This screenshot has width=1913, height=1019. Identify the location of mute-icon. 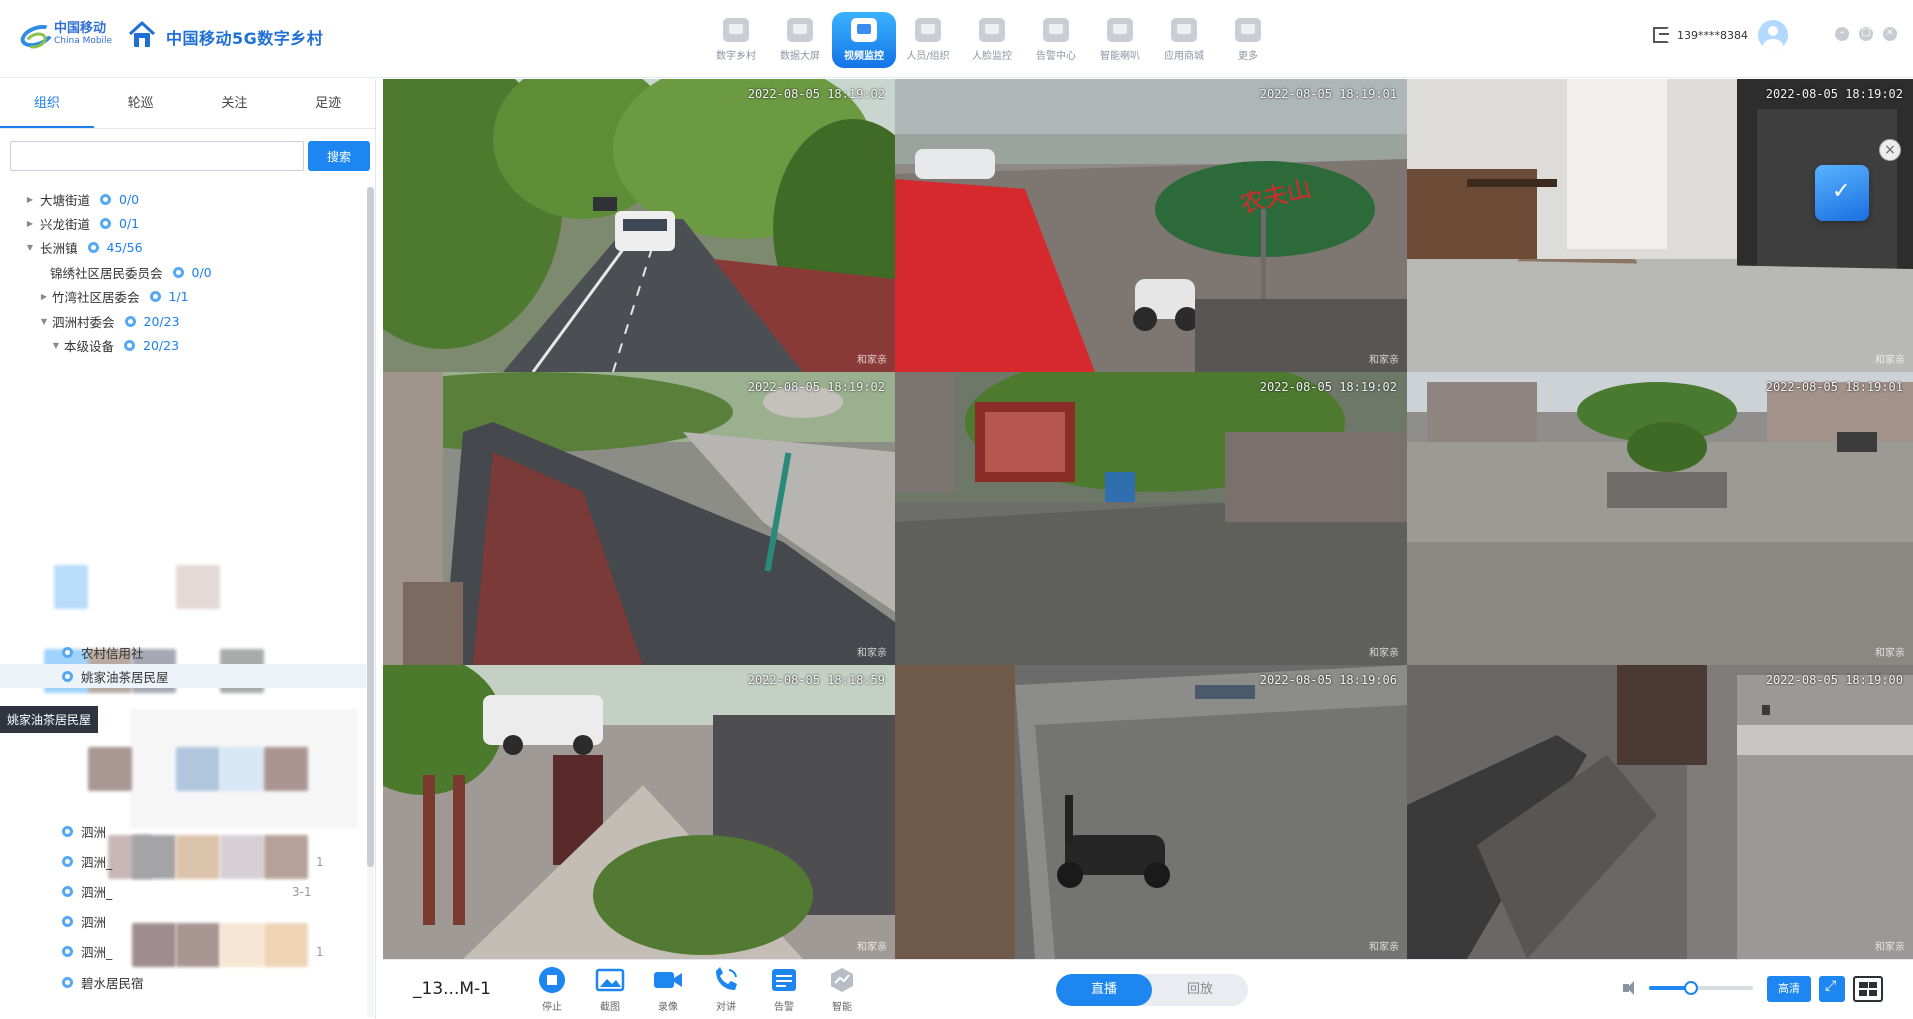
(1631, 988).